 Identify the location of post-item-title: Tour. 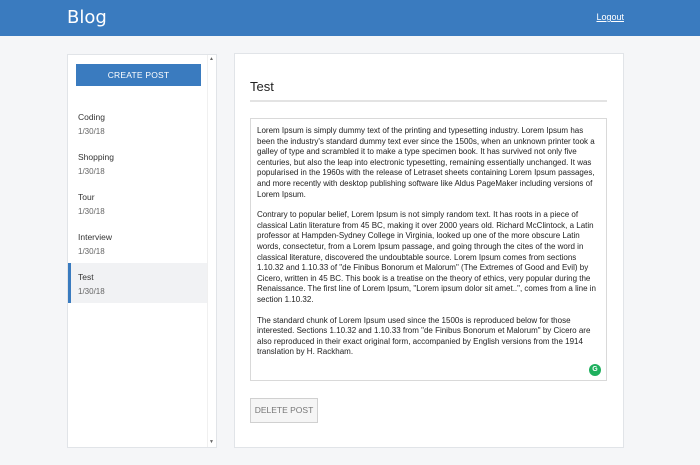
(86, 197).